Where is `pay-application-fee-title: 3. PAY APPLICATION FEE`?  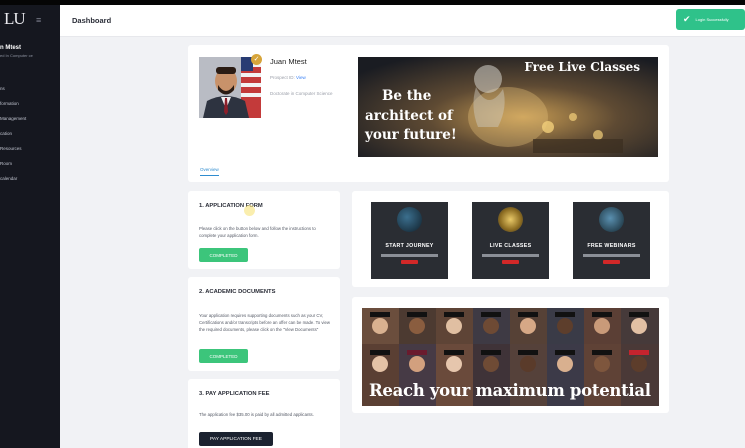 pay-application-fee-title: 3. PAY APPLICATION FEE is located at coordinates (234, 394).